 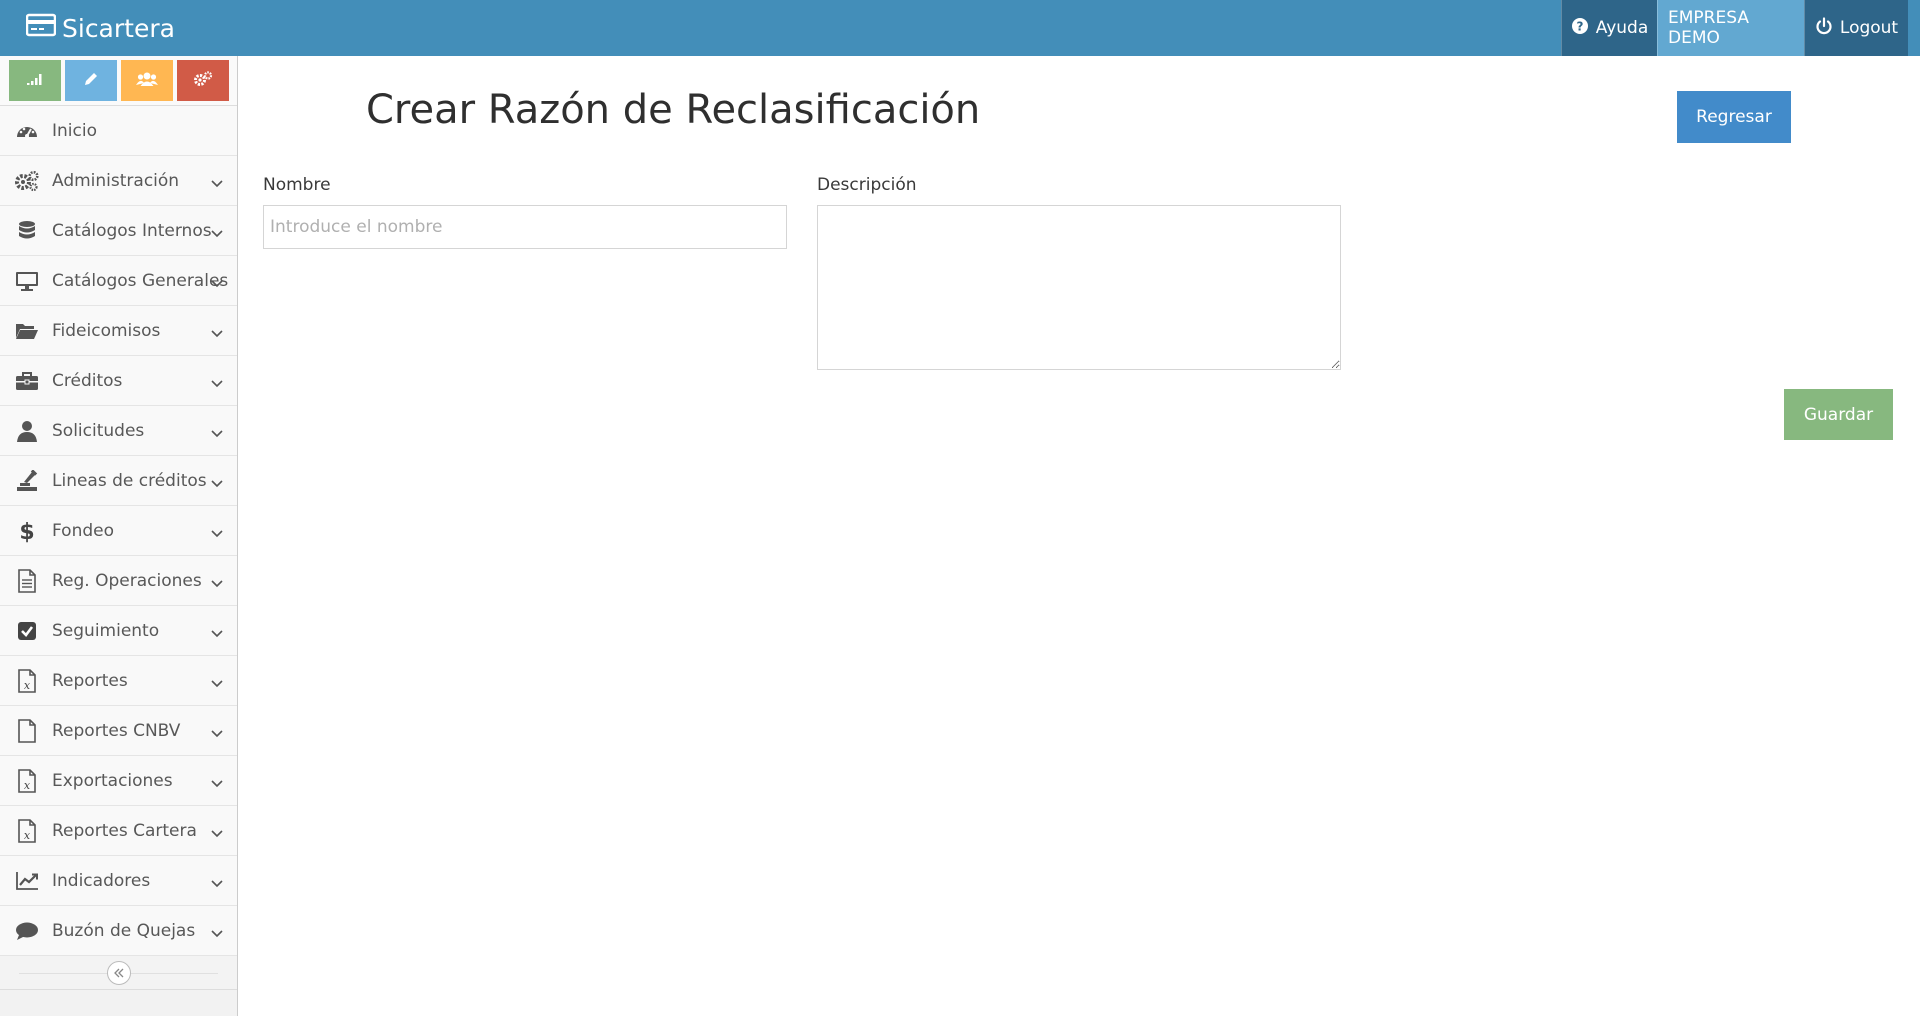 I want to click on sidebar-item-exportaciones: x Exportaciones, so click(x=118, y=781).